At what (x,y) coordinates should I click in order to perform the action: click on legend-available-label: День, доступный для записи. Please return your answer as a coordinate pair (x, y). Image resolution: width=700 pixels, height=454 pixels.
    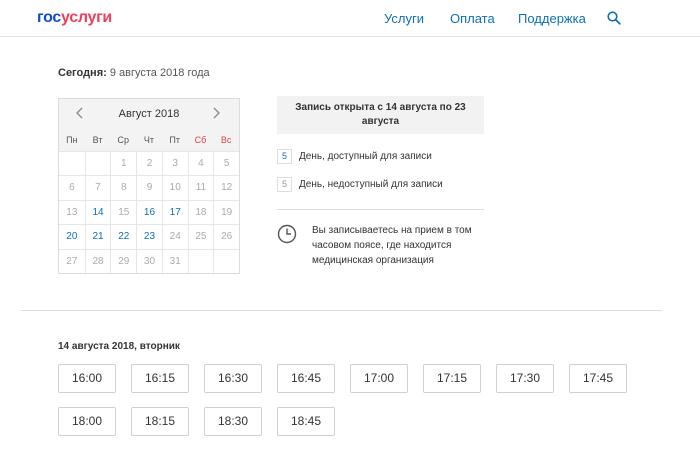
    Looking at the image, I should click on (365, 157).